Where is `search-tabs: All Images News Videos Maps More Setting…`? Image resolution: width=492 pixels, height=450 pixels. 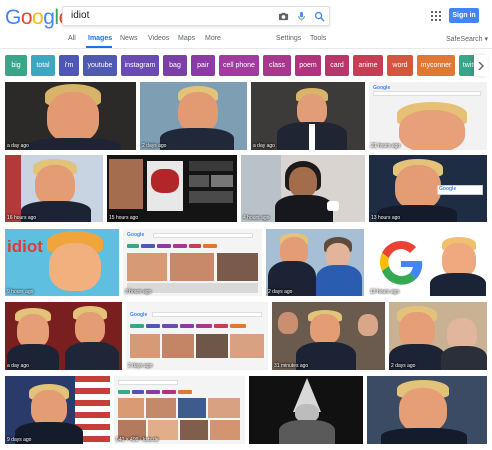 search-tabs: All Images News Videos Maps More Setting… is located at coordinates (246, 40).